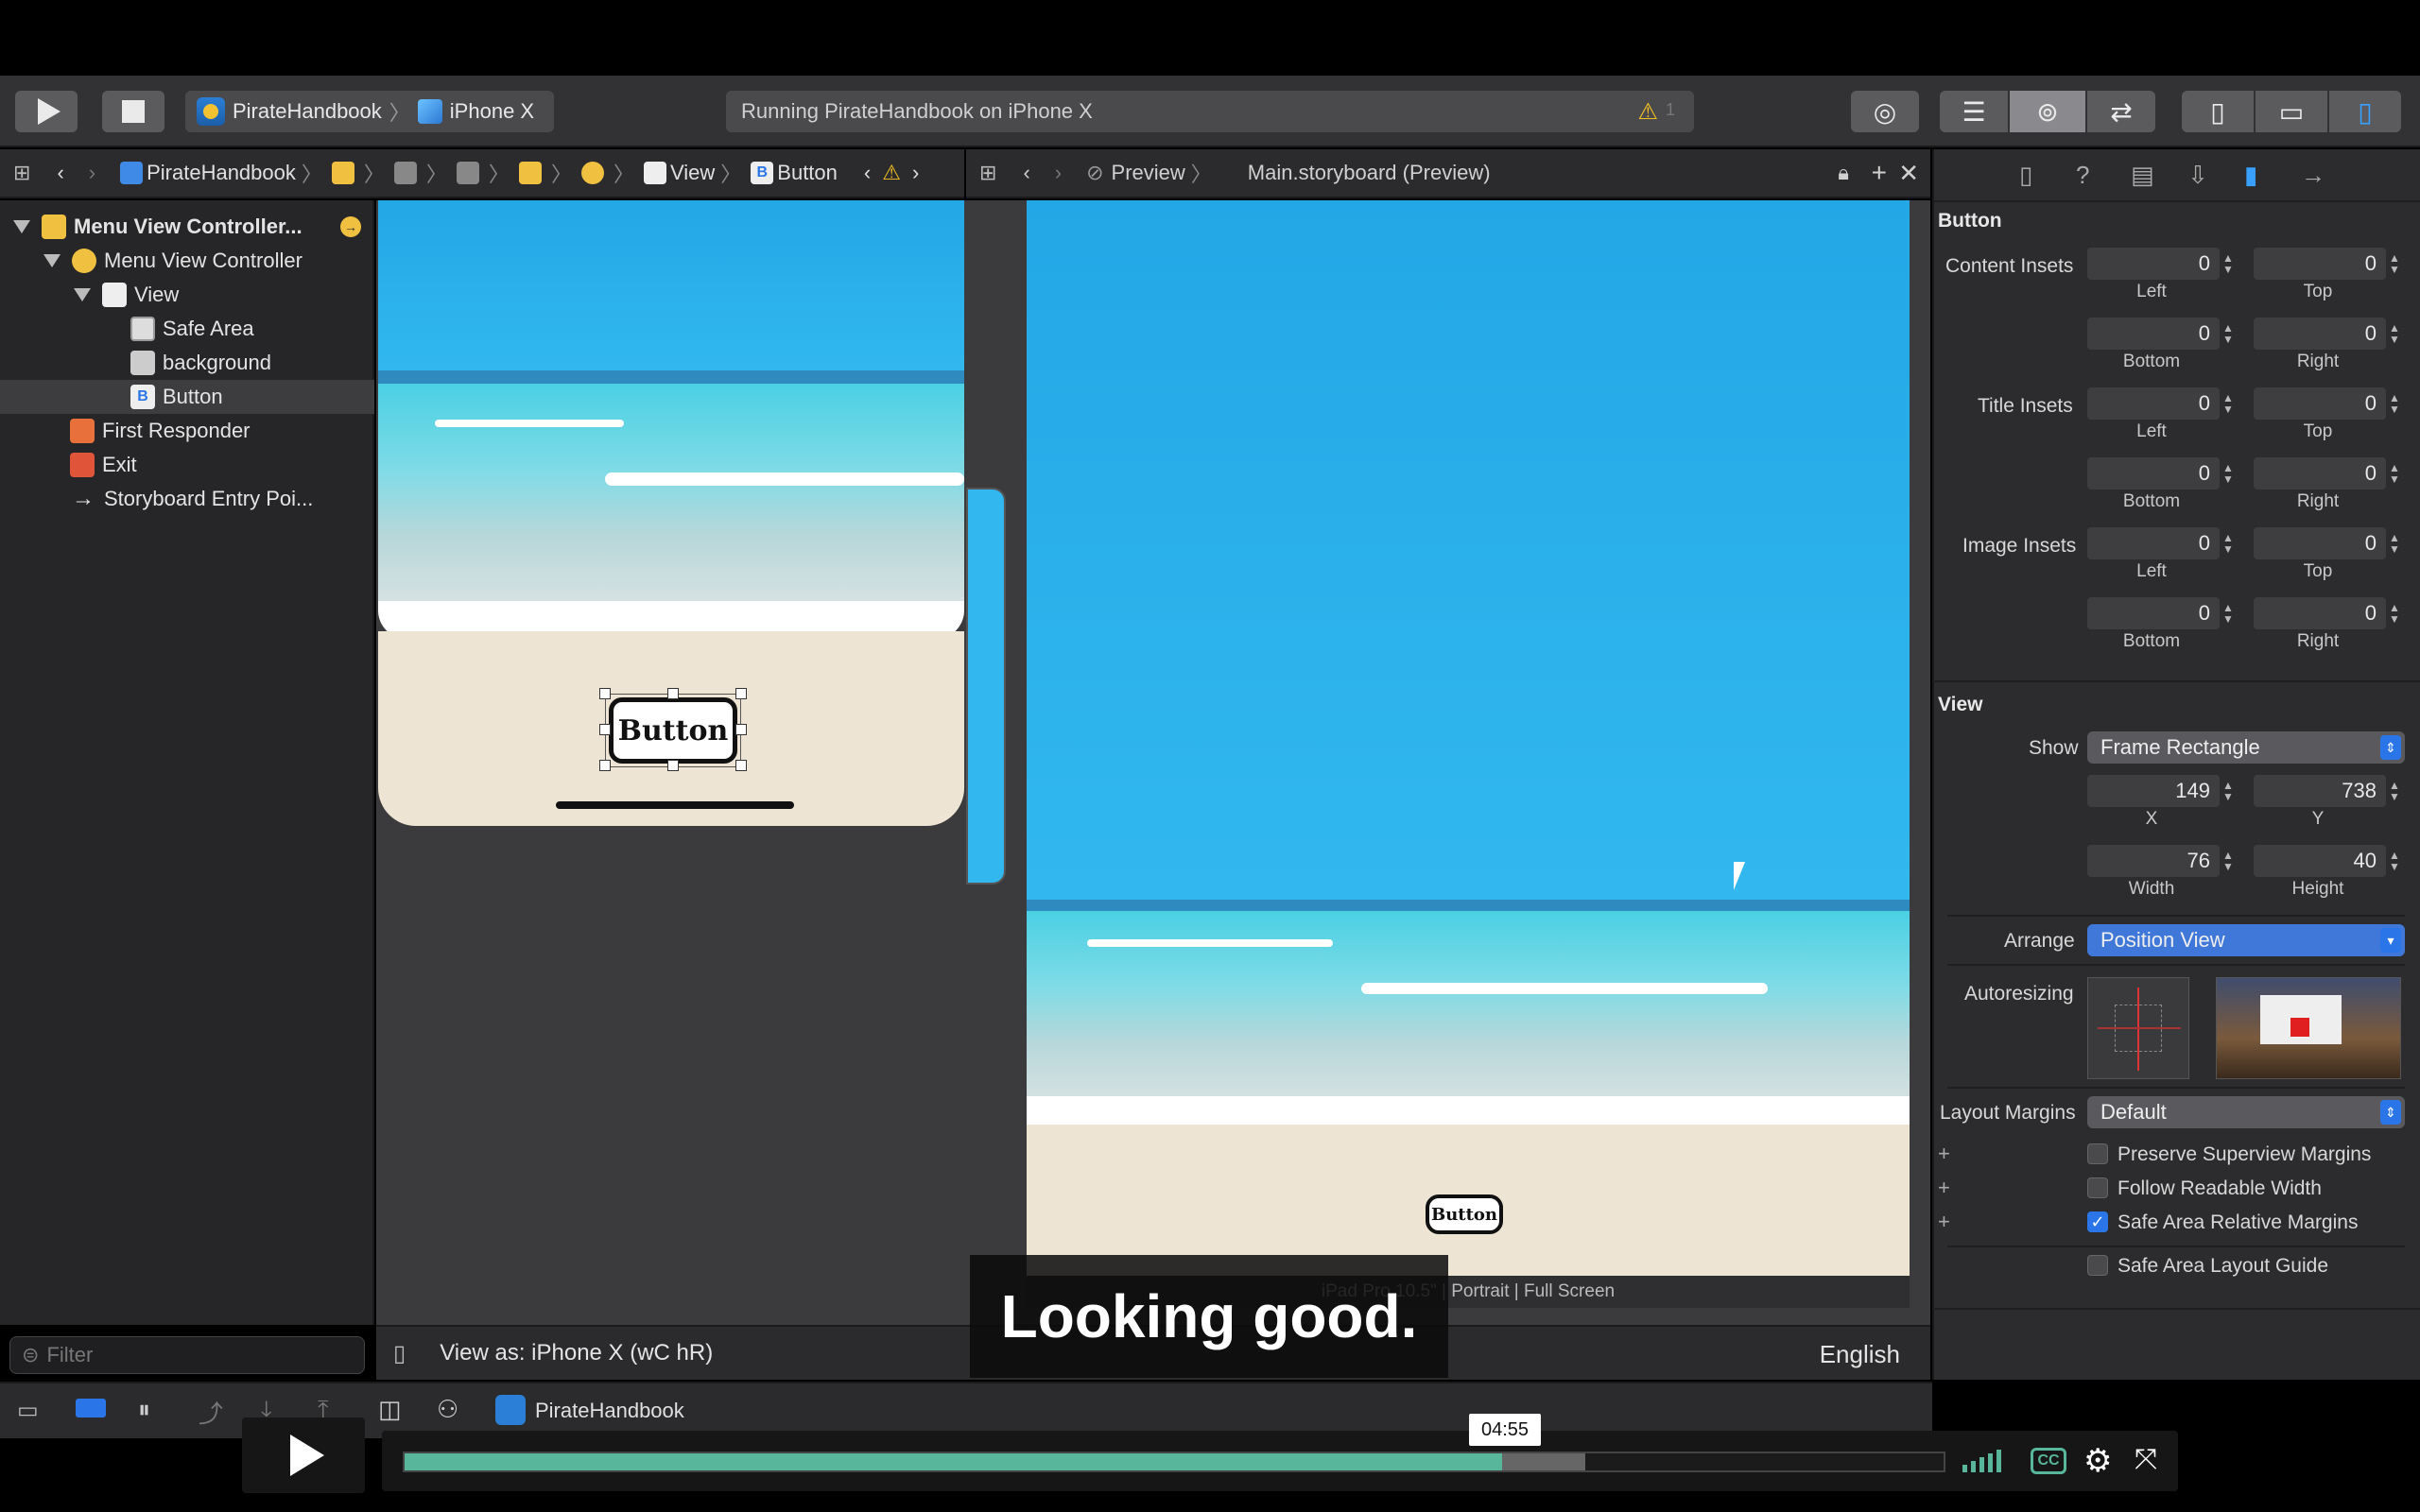 The image size is (2420, 1512). What do you see at coordinates (2097, 1221) in the screenshot?
I see `safe-area-relative-margins-checkbox: ✓` at bounding box center [2097, 1221].